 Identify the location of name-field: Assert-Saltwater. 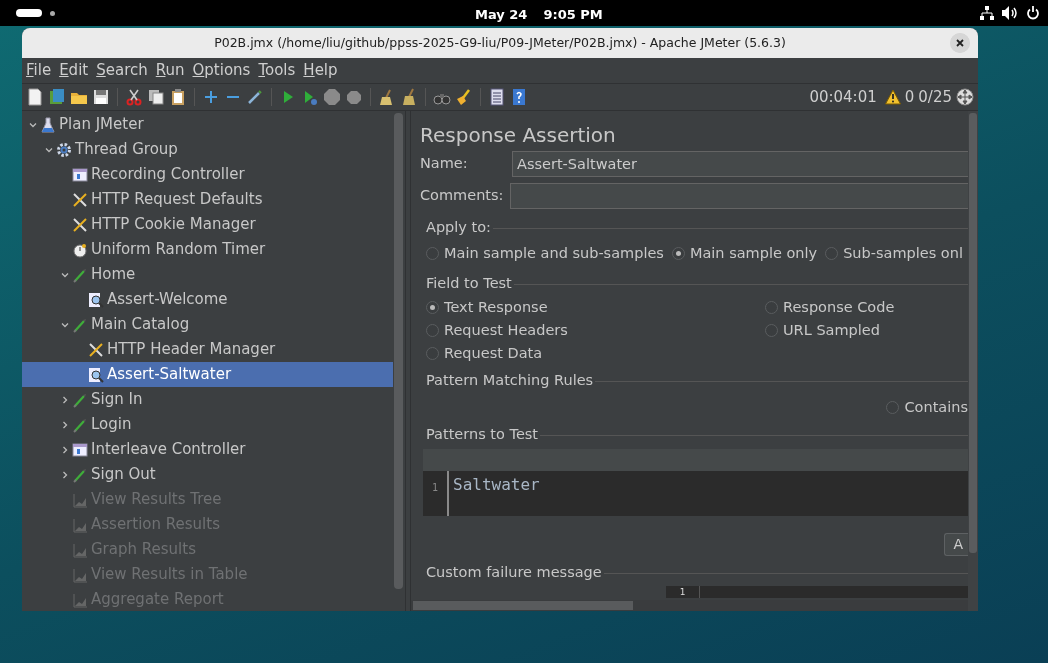
(740, 164).